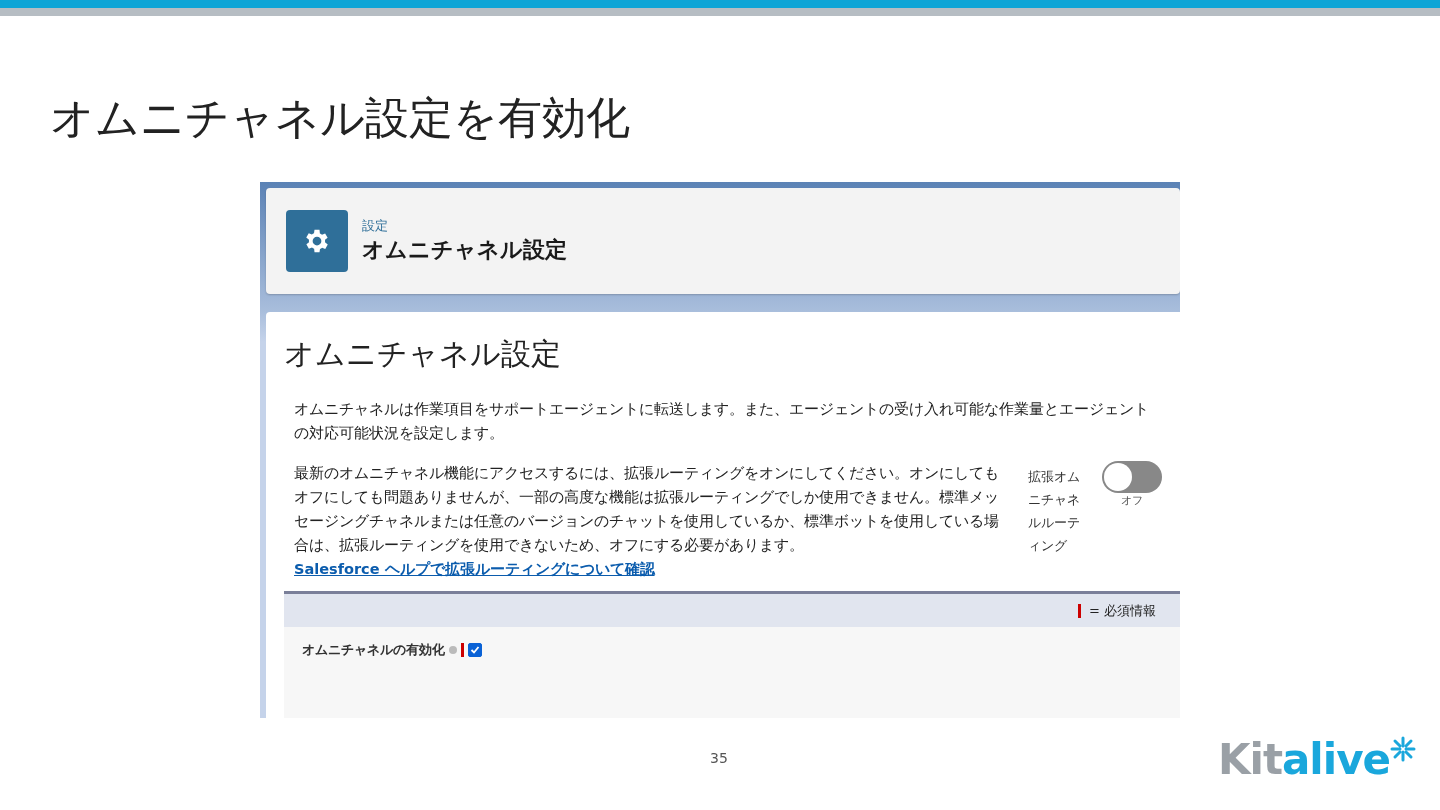 Image resolution: width=1440 pixels, height=810 pixels. I want to click on checkbox, so click(475, 650).